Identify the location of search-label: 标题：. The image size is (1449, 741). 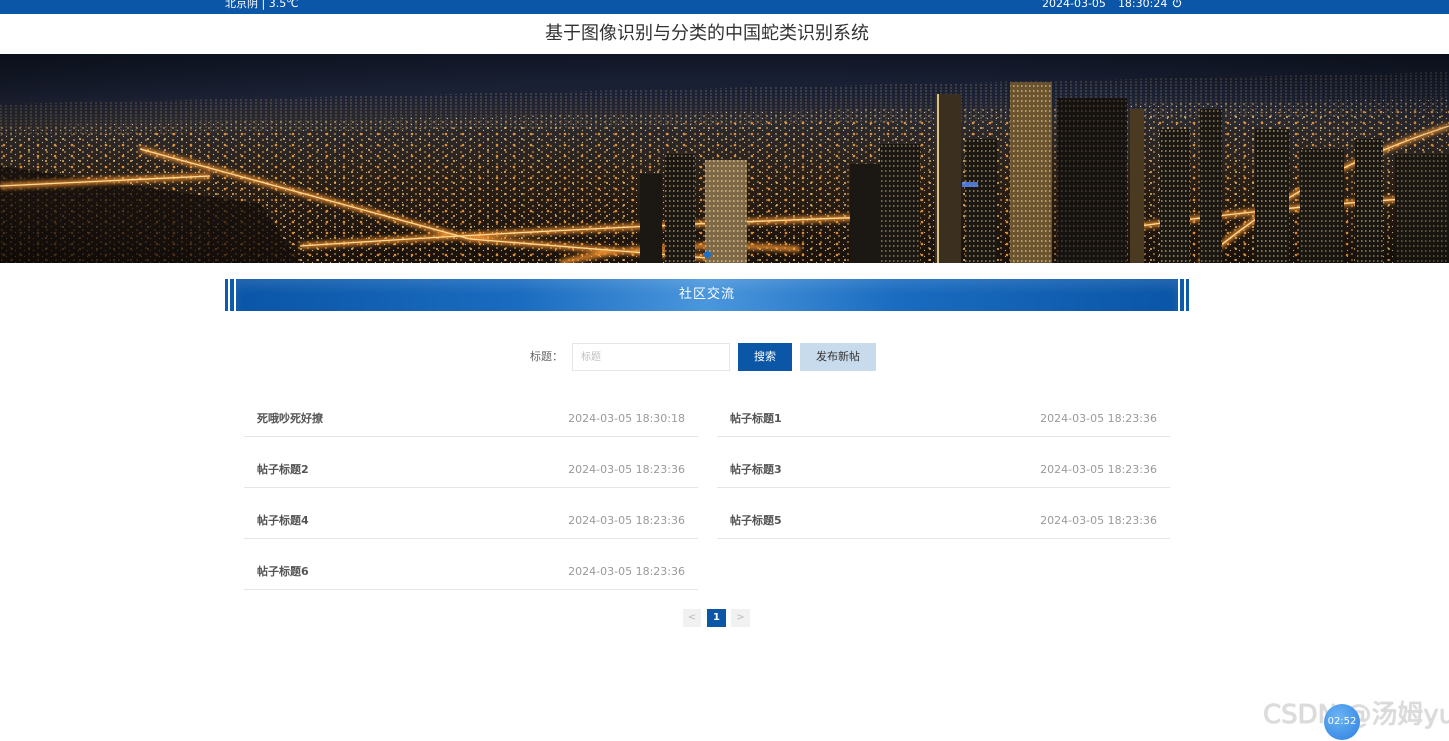
(546, 356).